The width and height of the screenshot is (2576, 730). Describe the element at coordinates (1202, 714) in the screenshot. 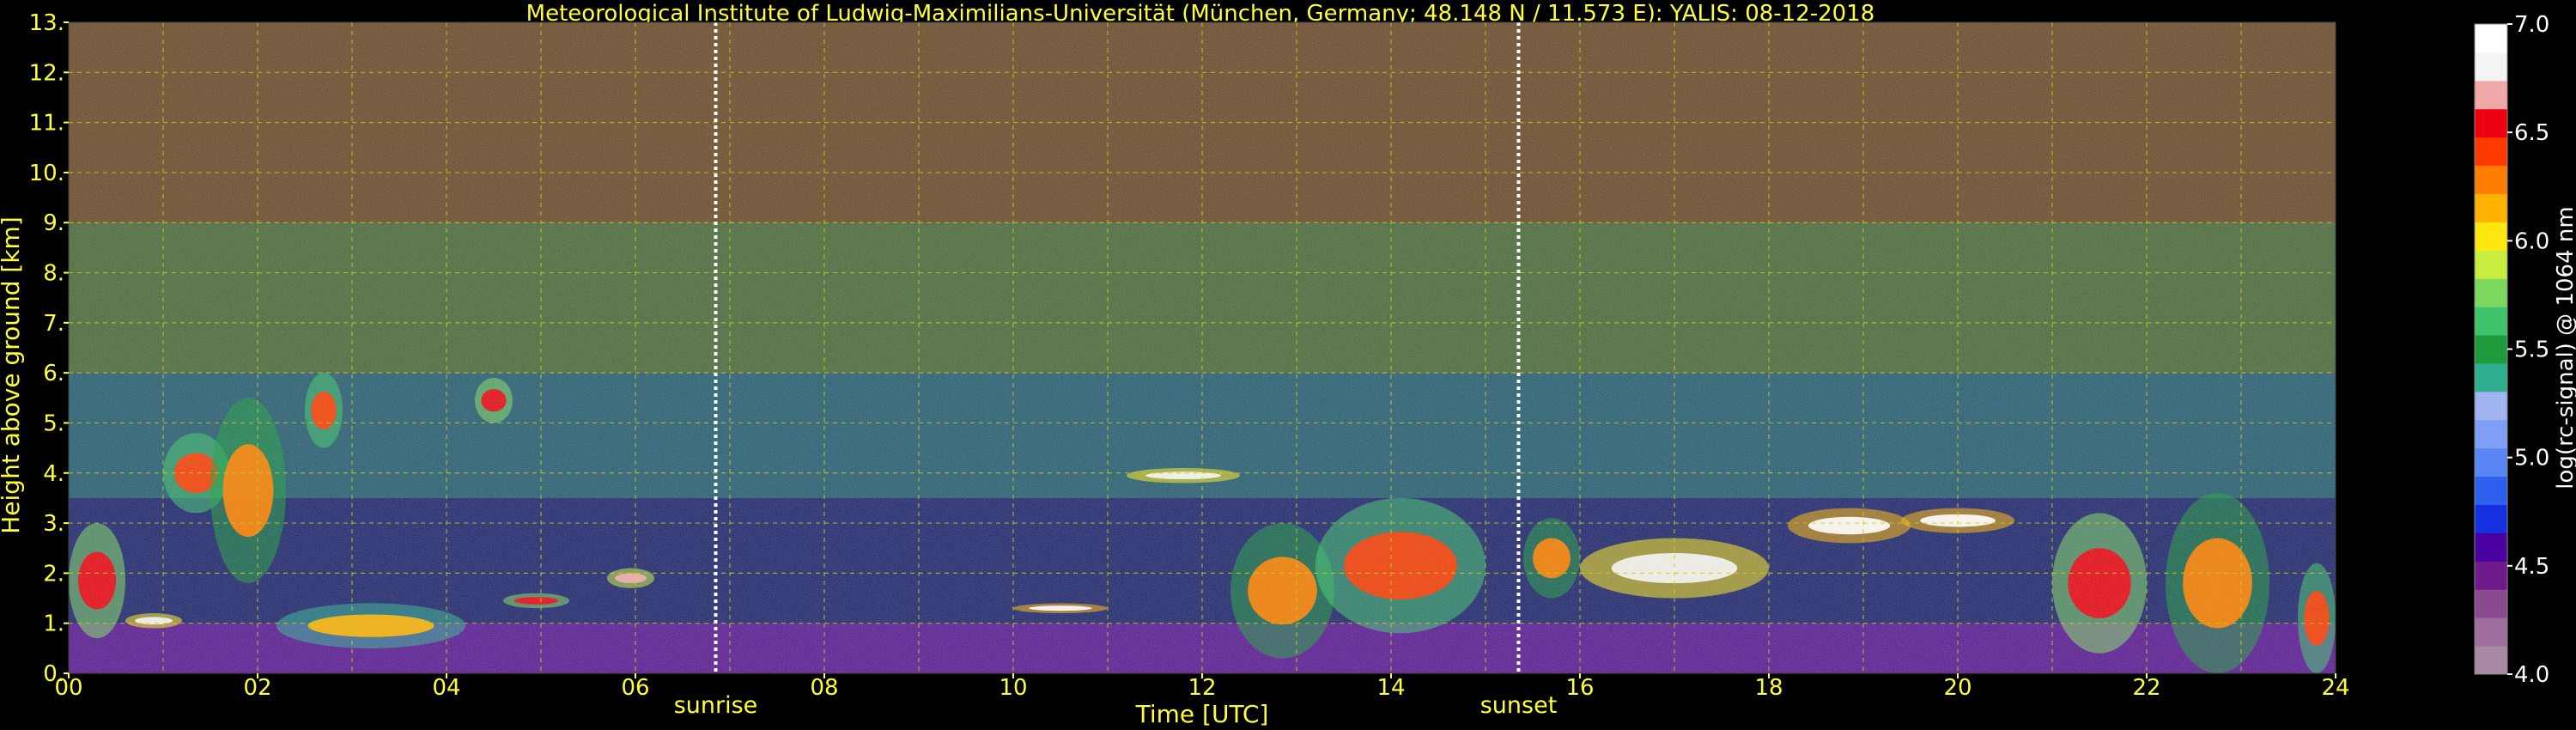

I see `x-axis-label: Time [UTC]` at that location.